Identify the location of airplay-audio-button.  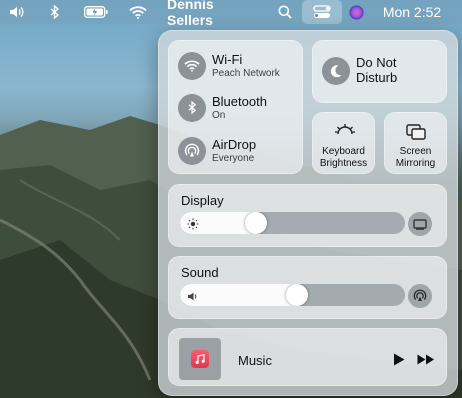
(420, 296).